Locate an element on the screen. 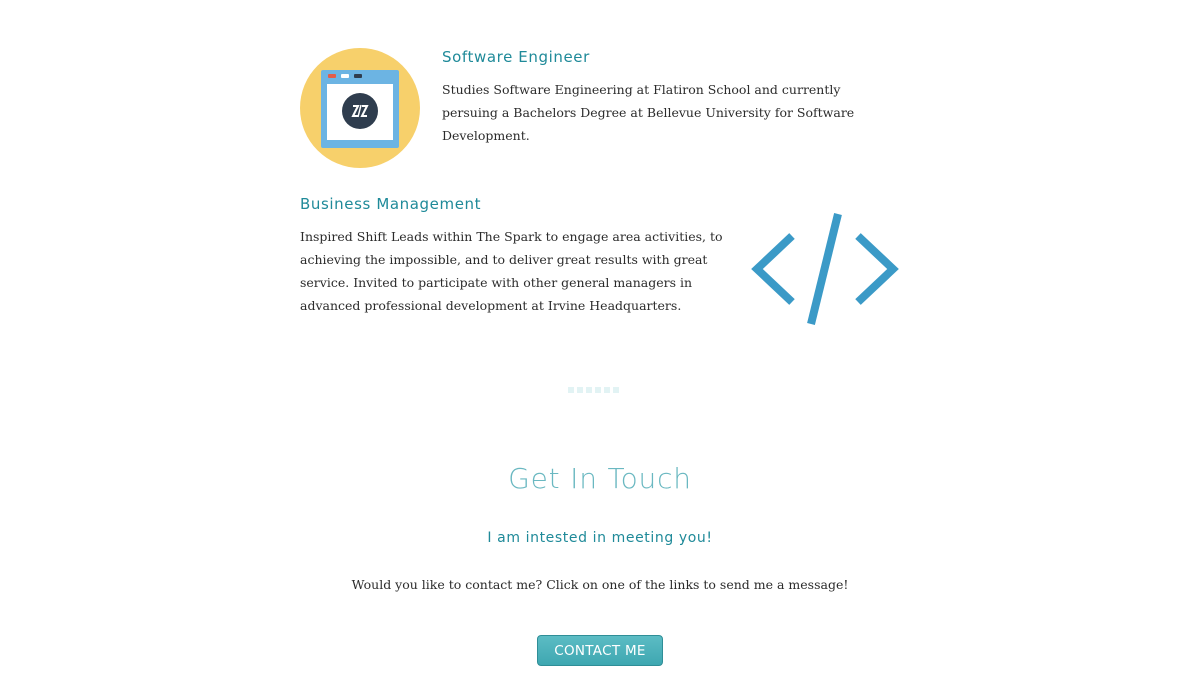  window-dot-red is located at coordinates (332, 76).